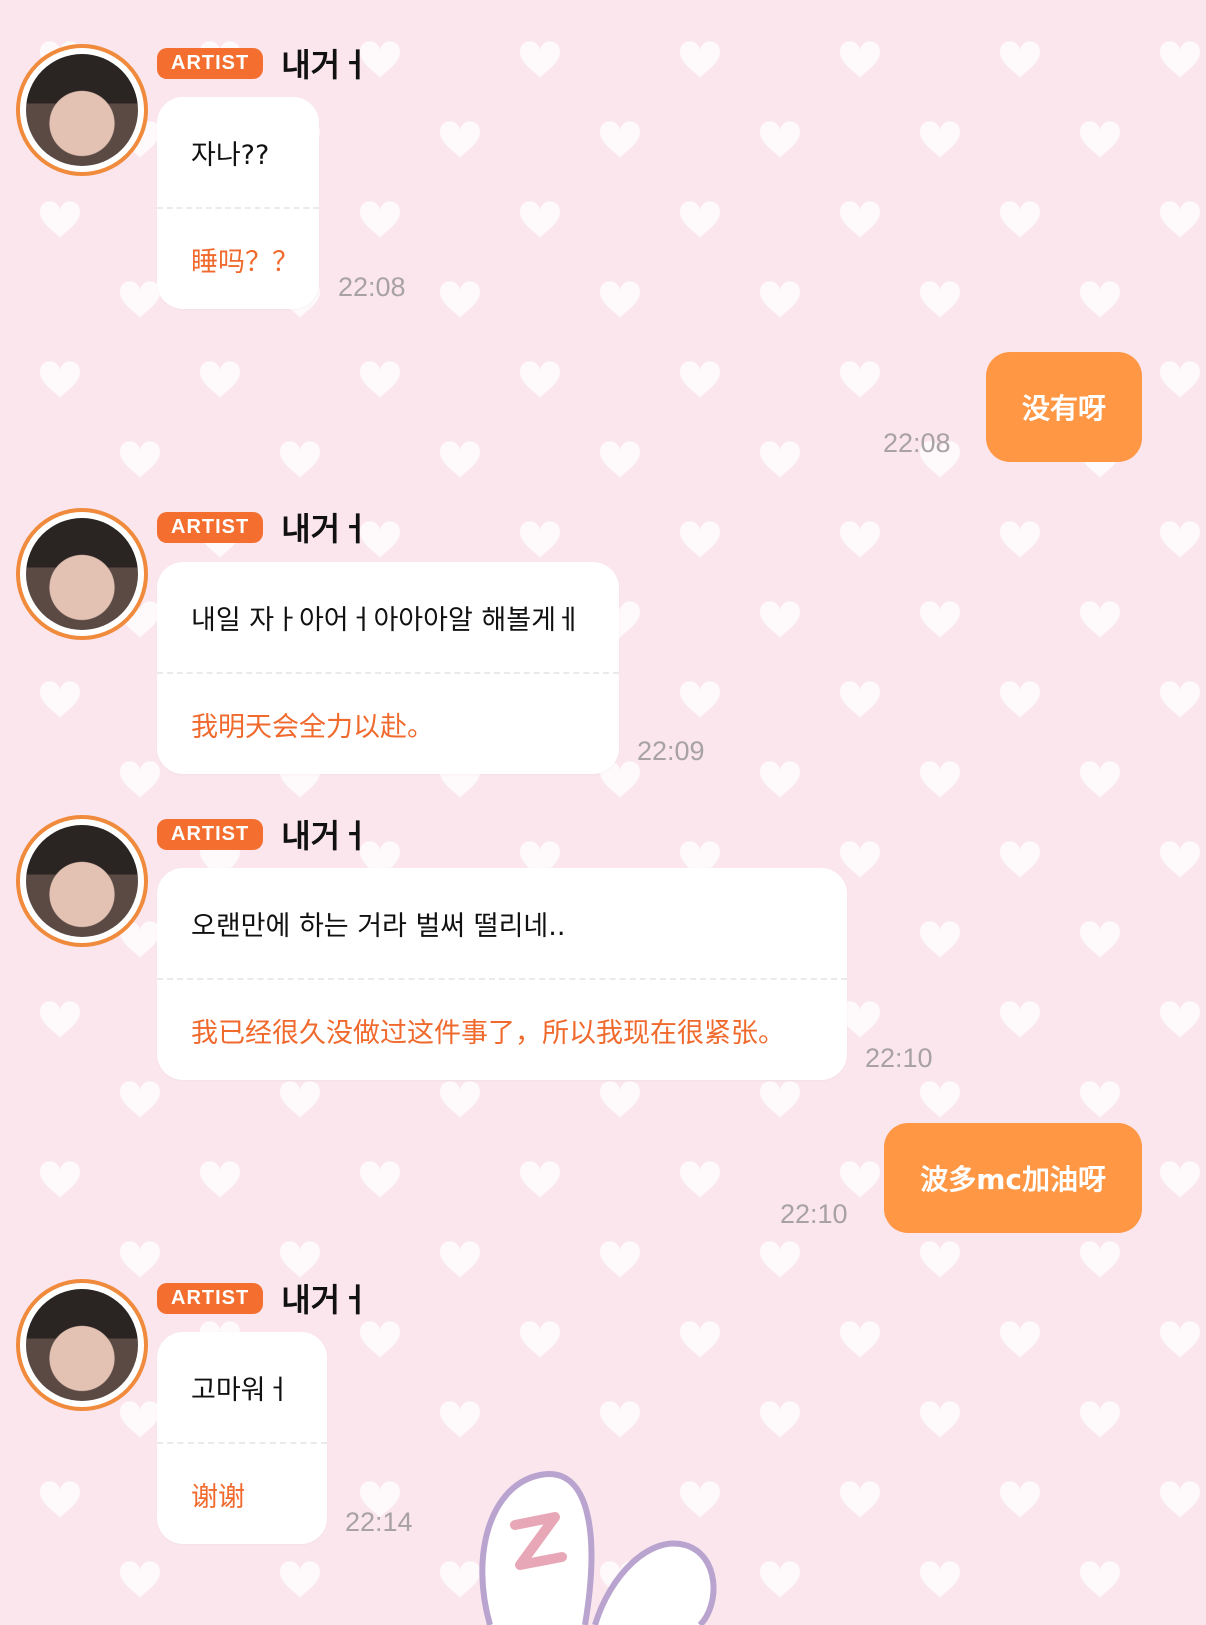 This screenshot has width=1206, height=1625. I want to click on message-original-text: 내일 자ㅏ아어ㅓ아아아알 해볼게ㅔ, so click(386, 620).